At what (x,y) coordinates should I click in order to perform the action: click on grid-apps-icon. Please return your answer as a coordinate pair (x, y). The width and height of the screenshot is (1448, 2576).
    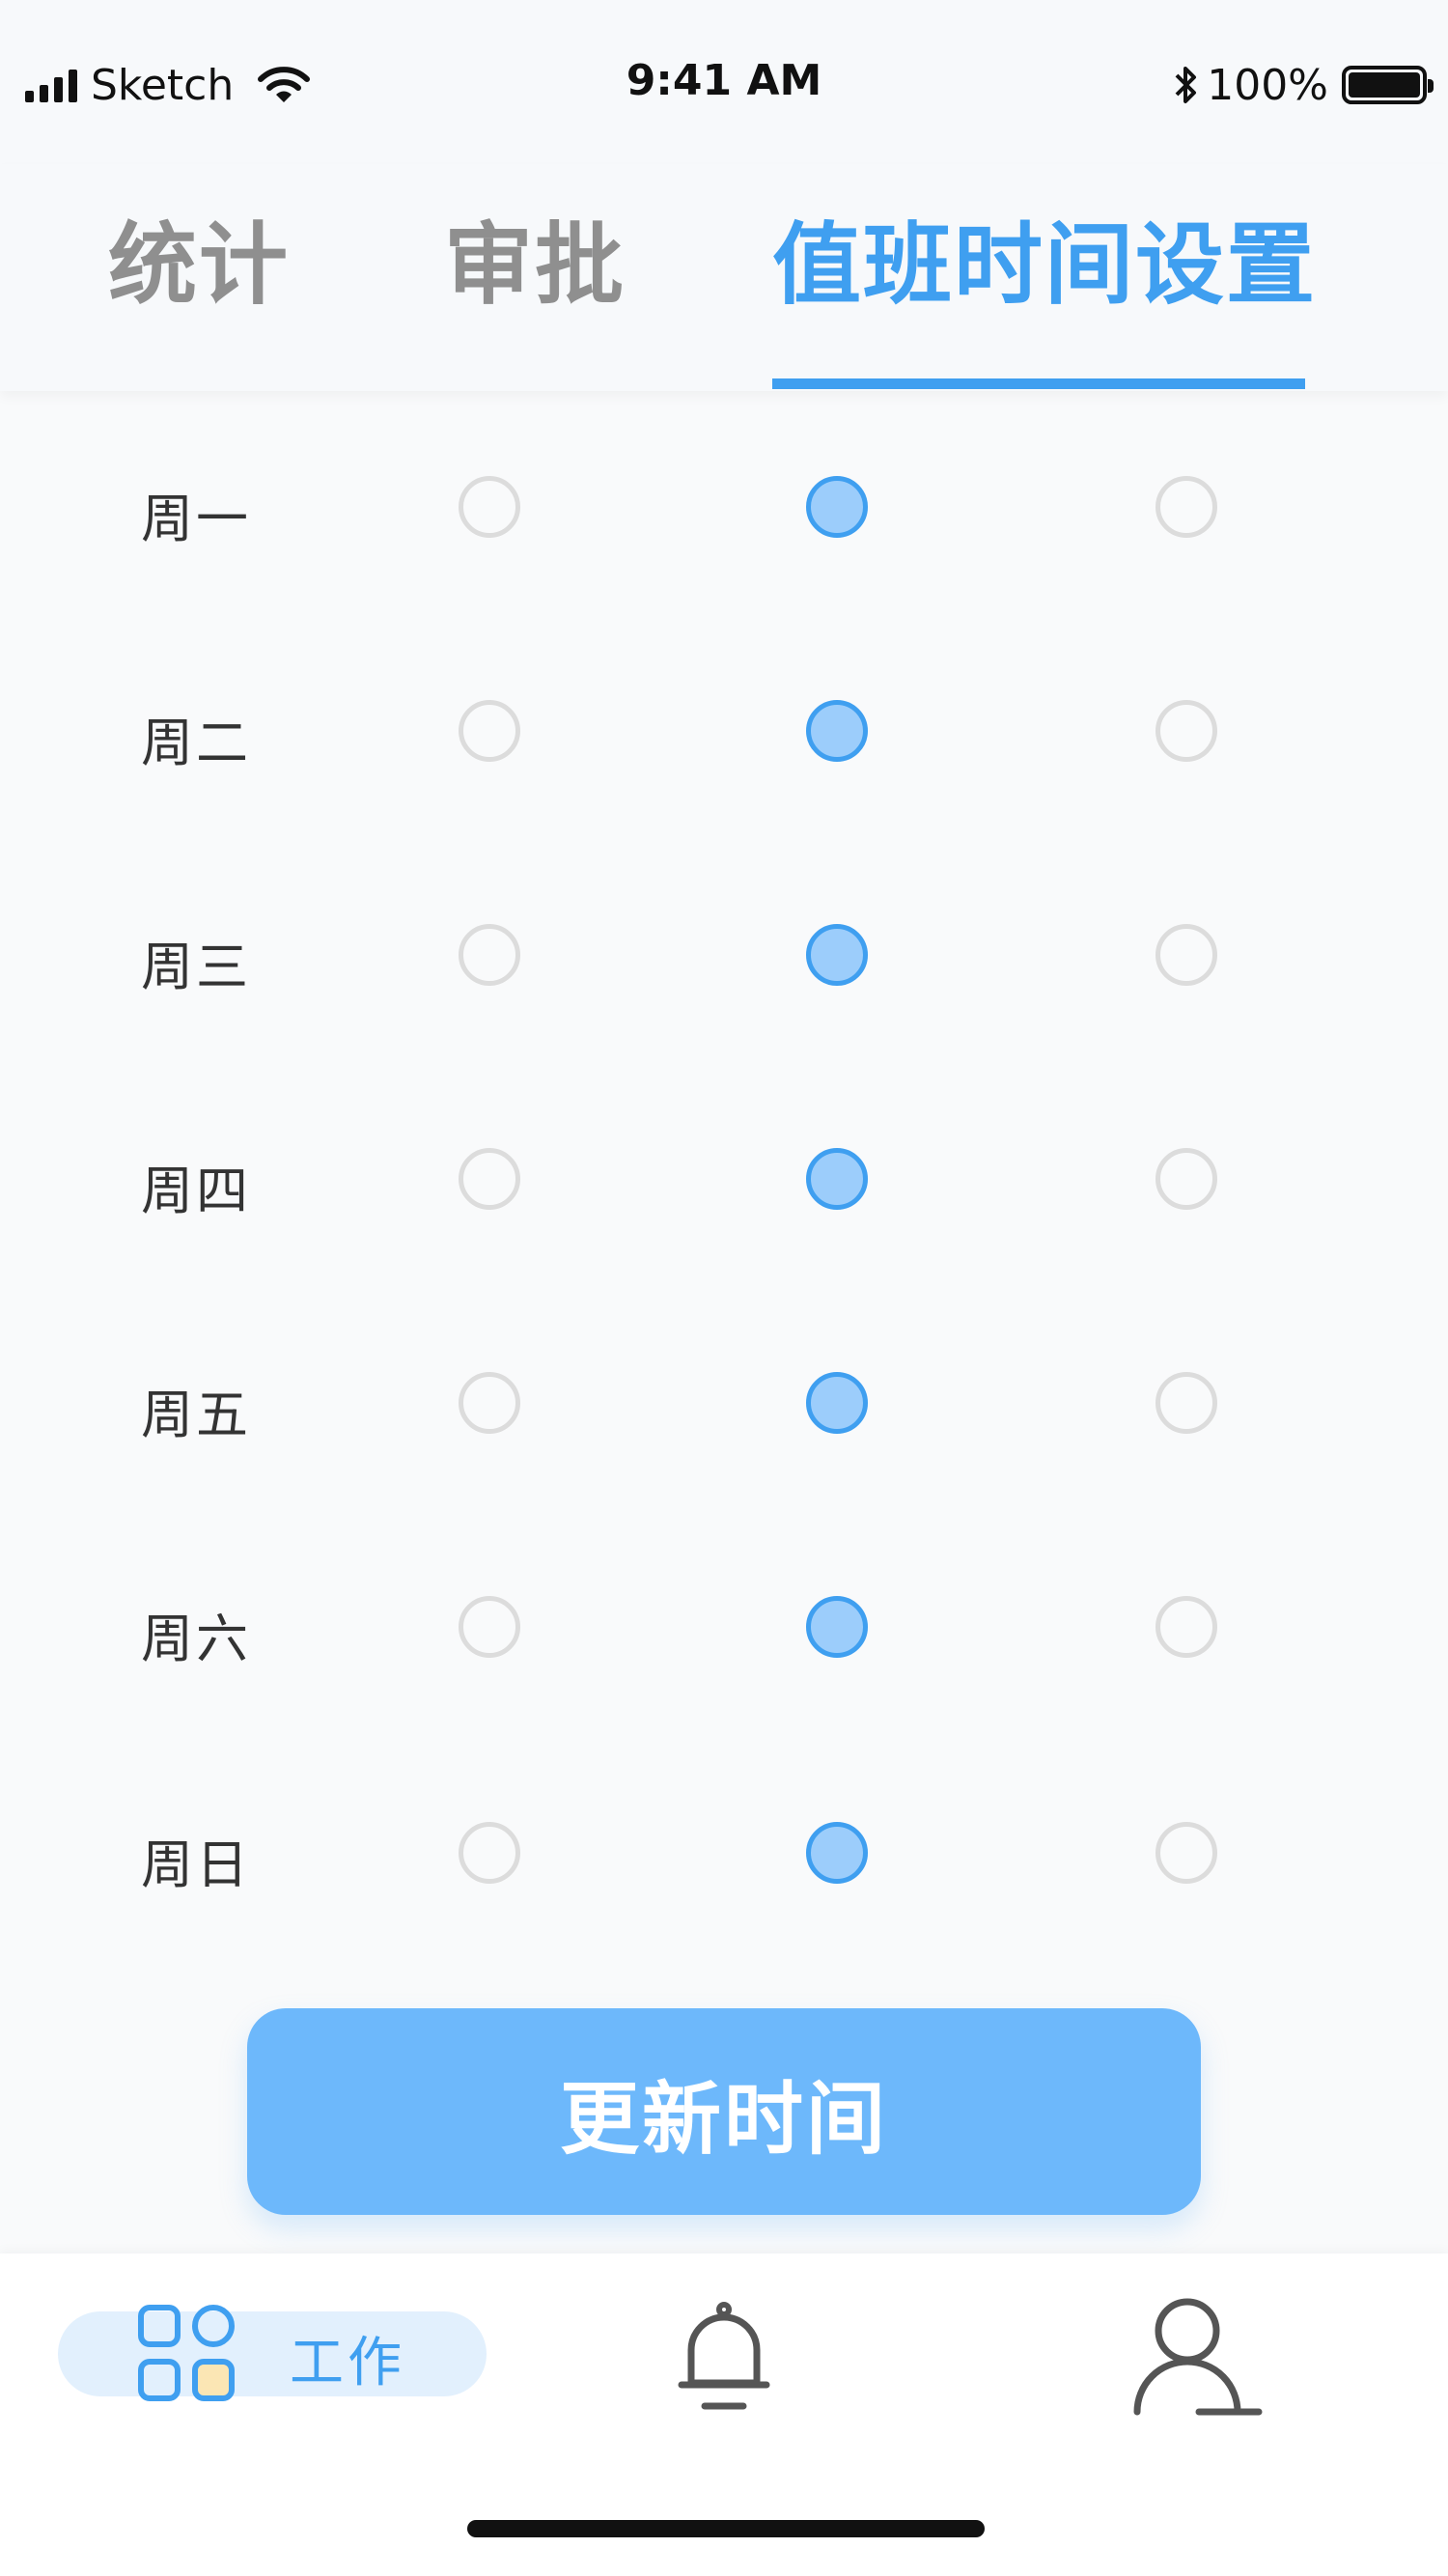
    Looking at the image, I should click on (187, 2353).